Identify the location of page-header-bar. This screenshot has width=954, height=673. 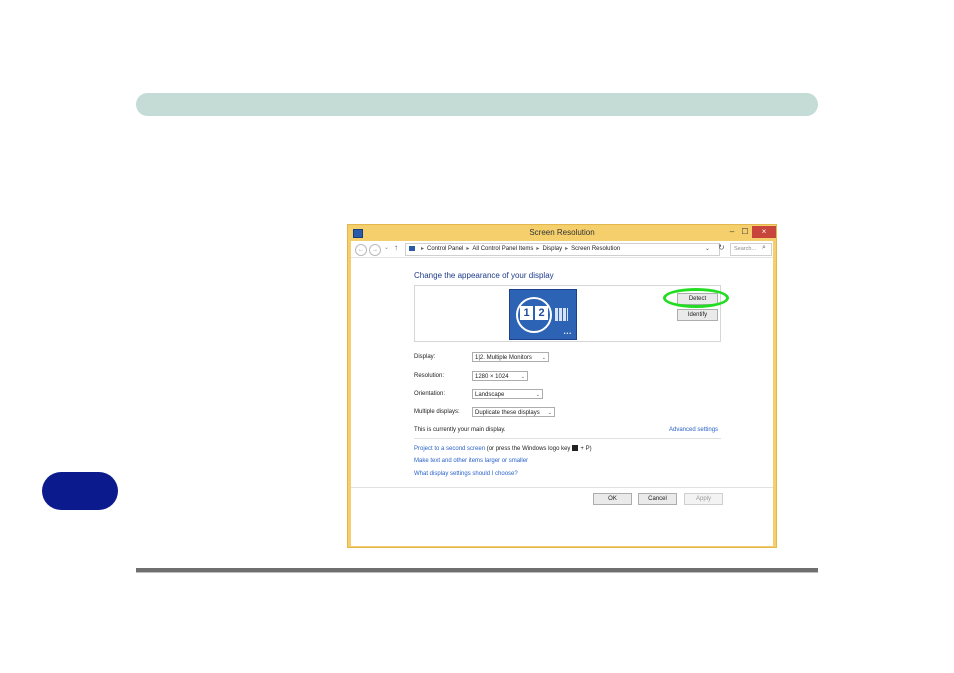
(477, 104).